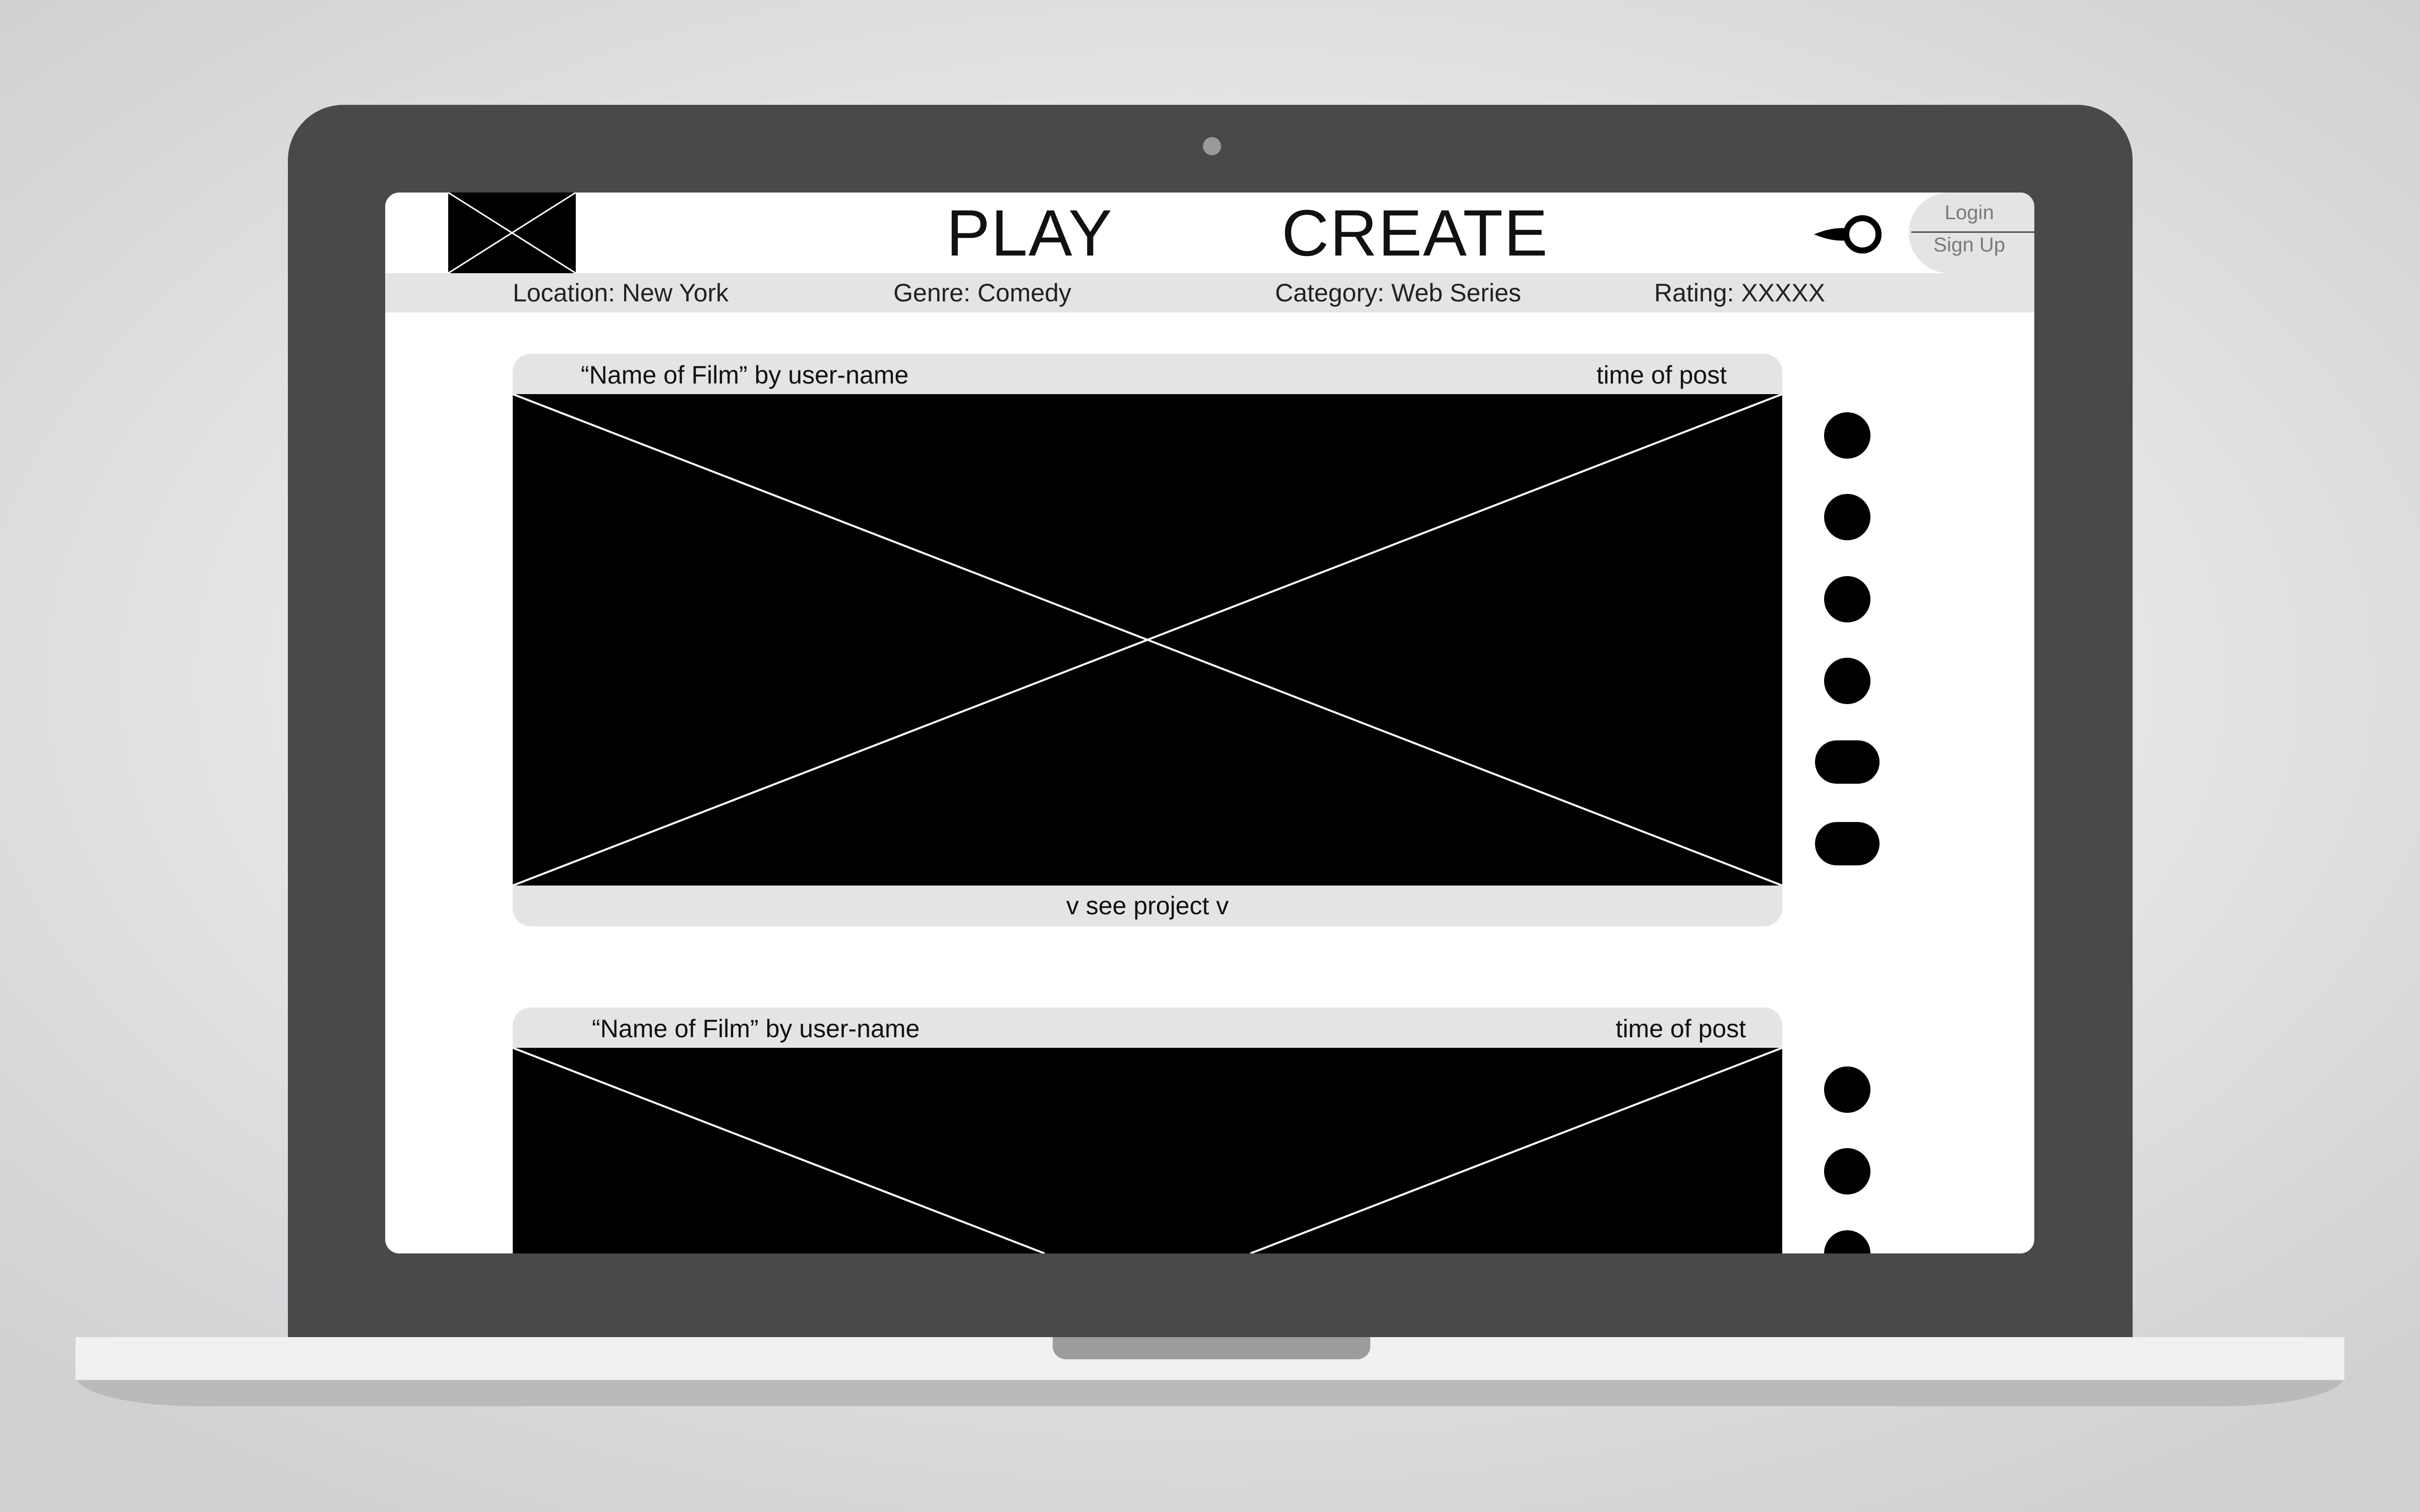 This screenshot has width=2420, height=1512. Describe the element at coordinates (1029, 233) in the screenshot. I see `nav-play-link: PLAY` at that location.